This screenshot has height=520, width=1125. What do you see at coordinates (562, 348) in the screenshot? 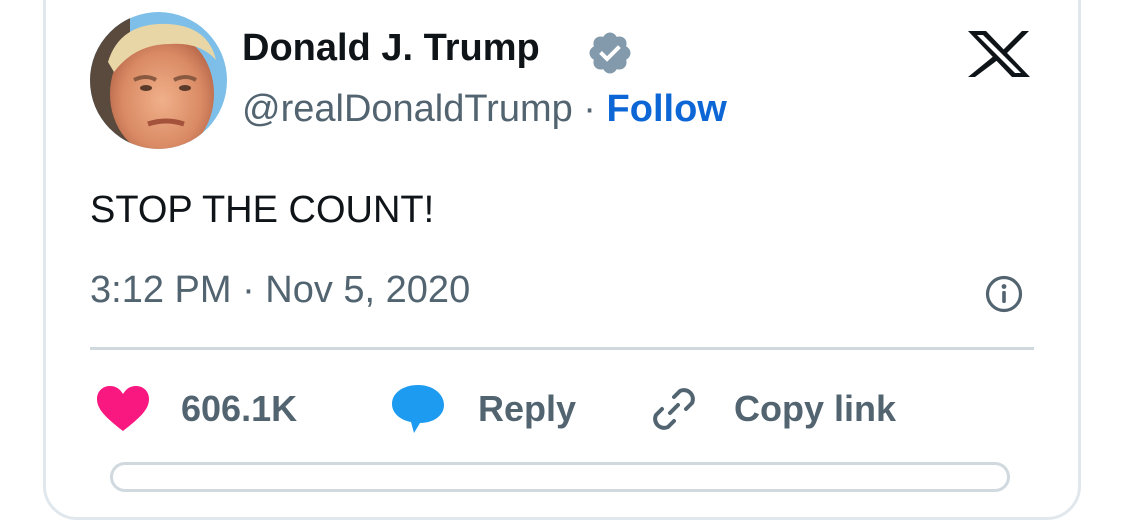
I see `divider` at bounding box center [562, 348].